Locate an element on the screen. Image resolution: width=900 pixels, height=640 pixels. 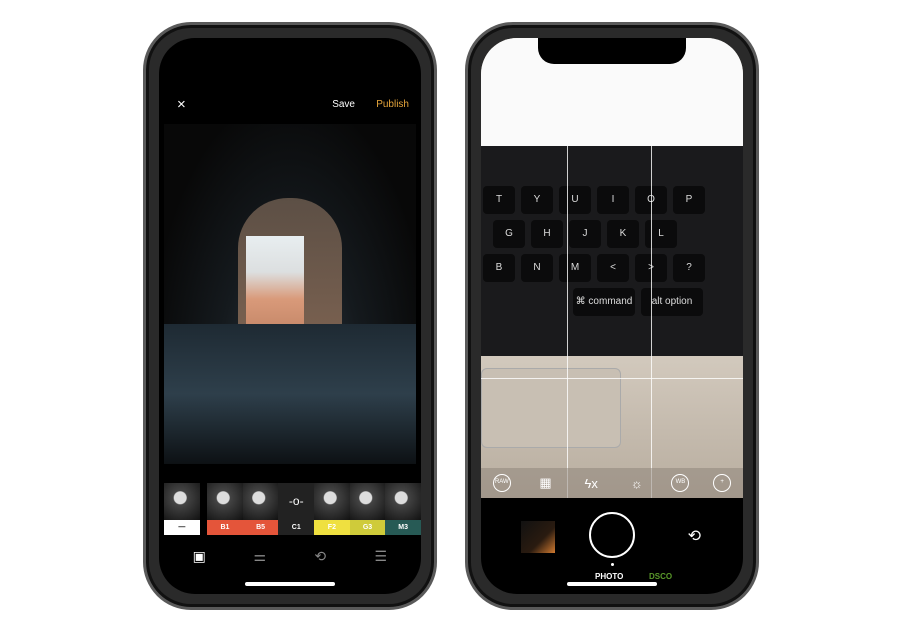
laptop-keyboard: TYUIOP GHJKL BNM<>? ⌘ commandalt option is located at coordinates (612, 251).